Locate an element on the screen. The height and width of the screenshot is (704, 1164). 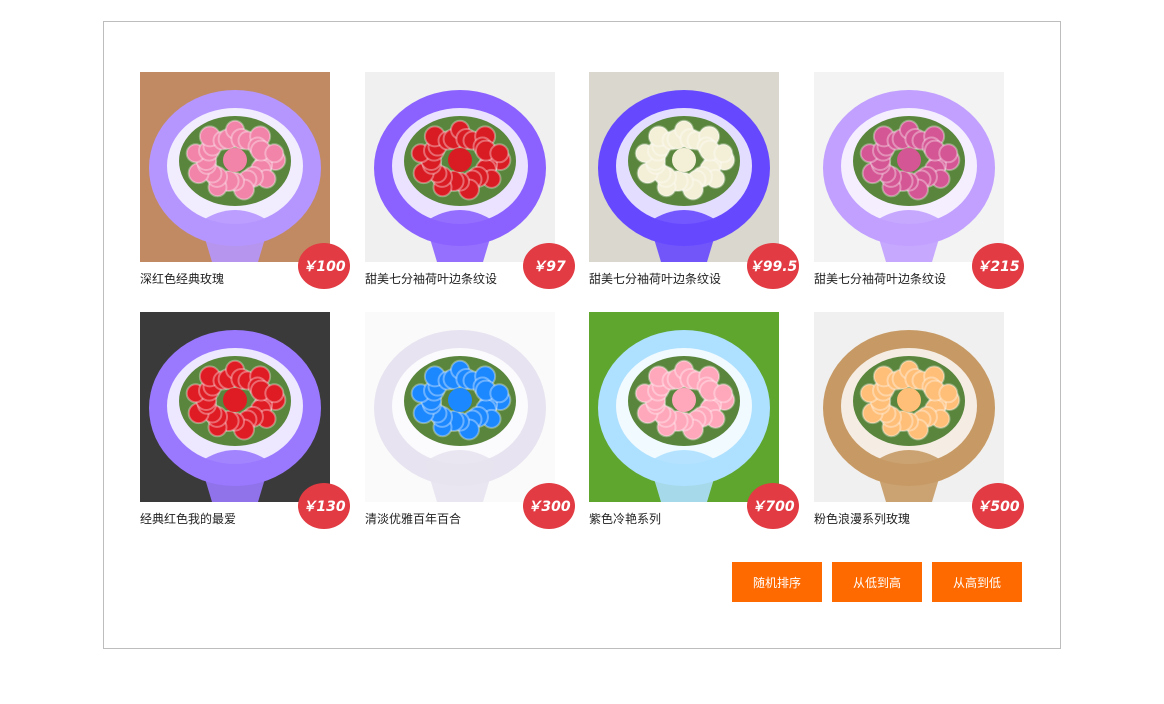
product-name: 深红色经典玫瑰 is located at coordinates (182, 279).